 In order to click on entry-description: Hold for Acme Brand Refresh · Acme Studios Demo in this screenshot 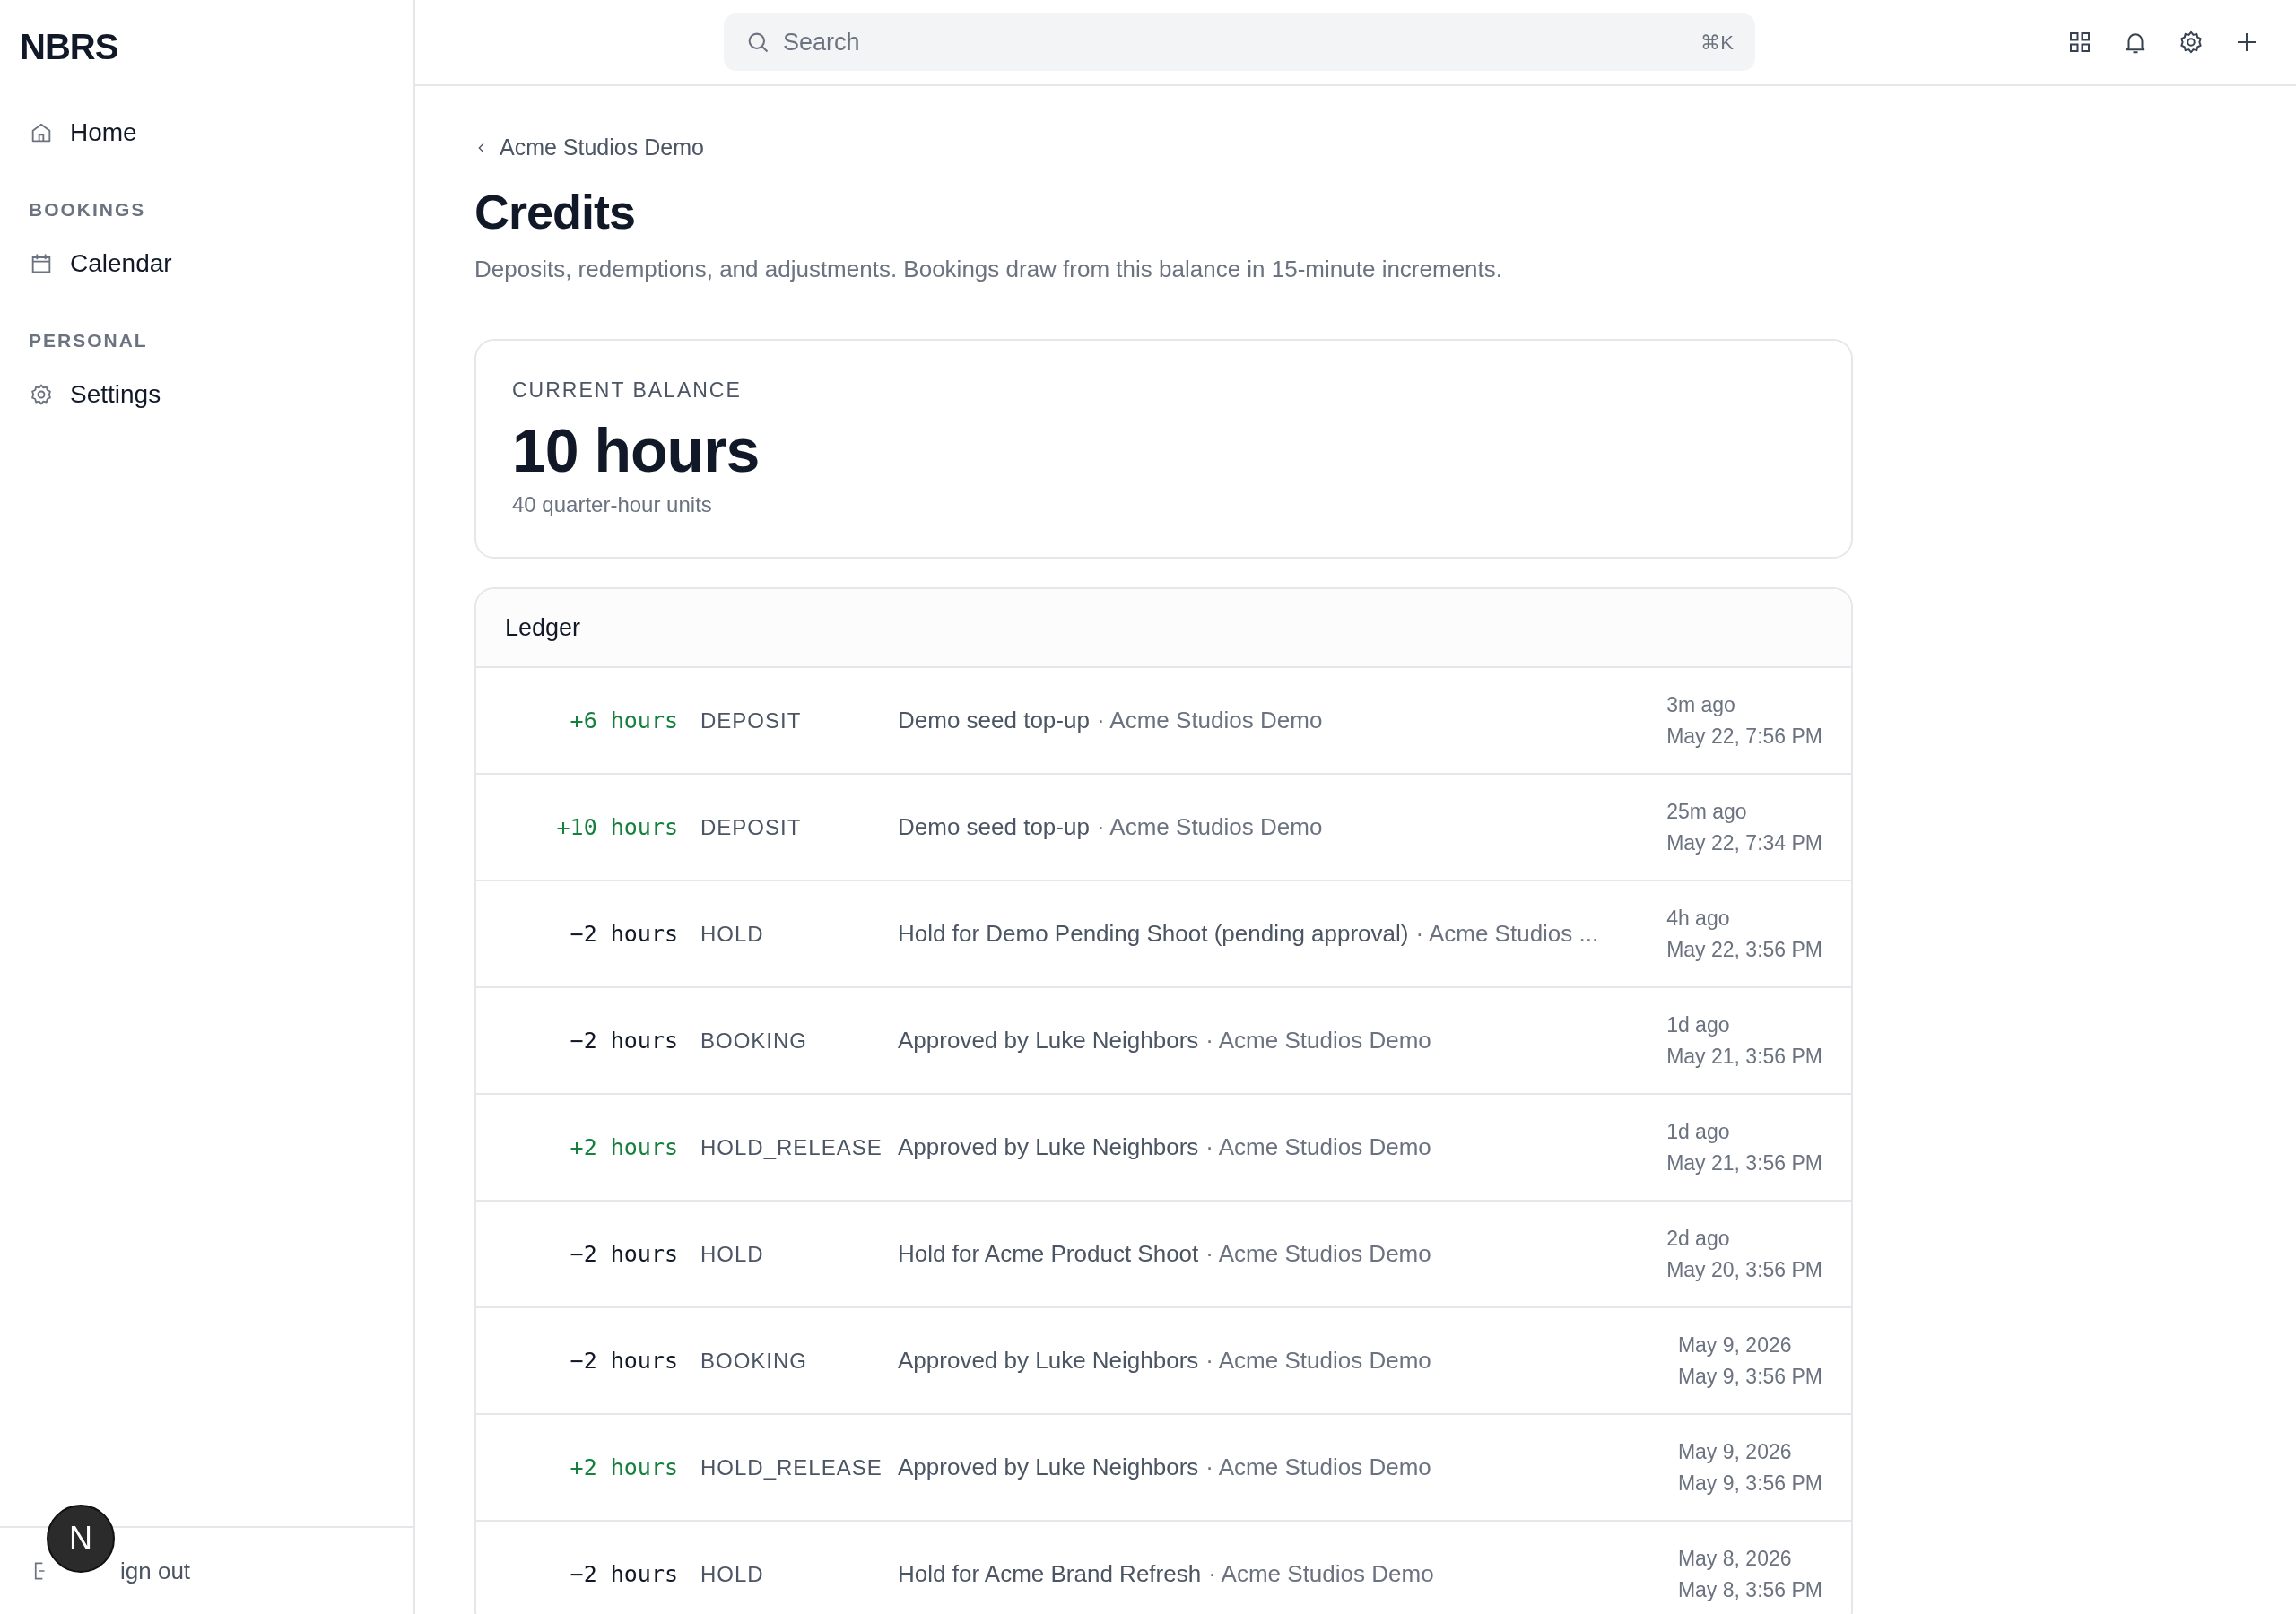, I will do `click(1166, 1574)`.